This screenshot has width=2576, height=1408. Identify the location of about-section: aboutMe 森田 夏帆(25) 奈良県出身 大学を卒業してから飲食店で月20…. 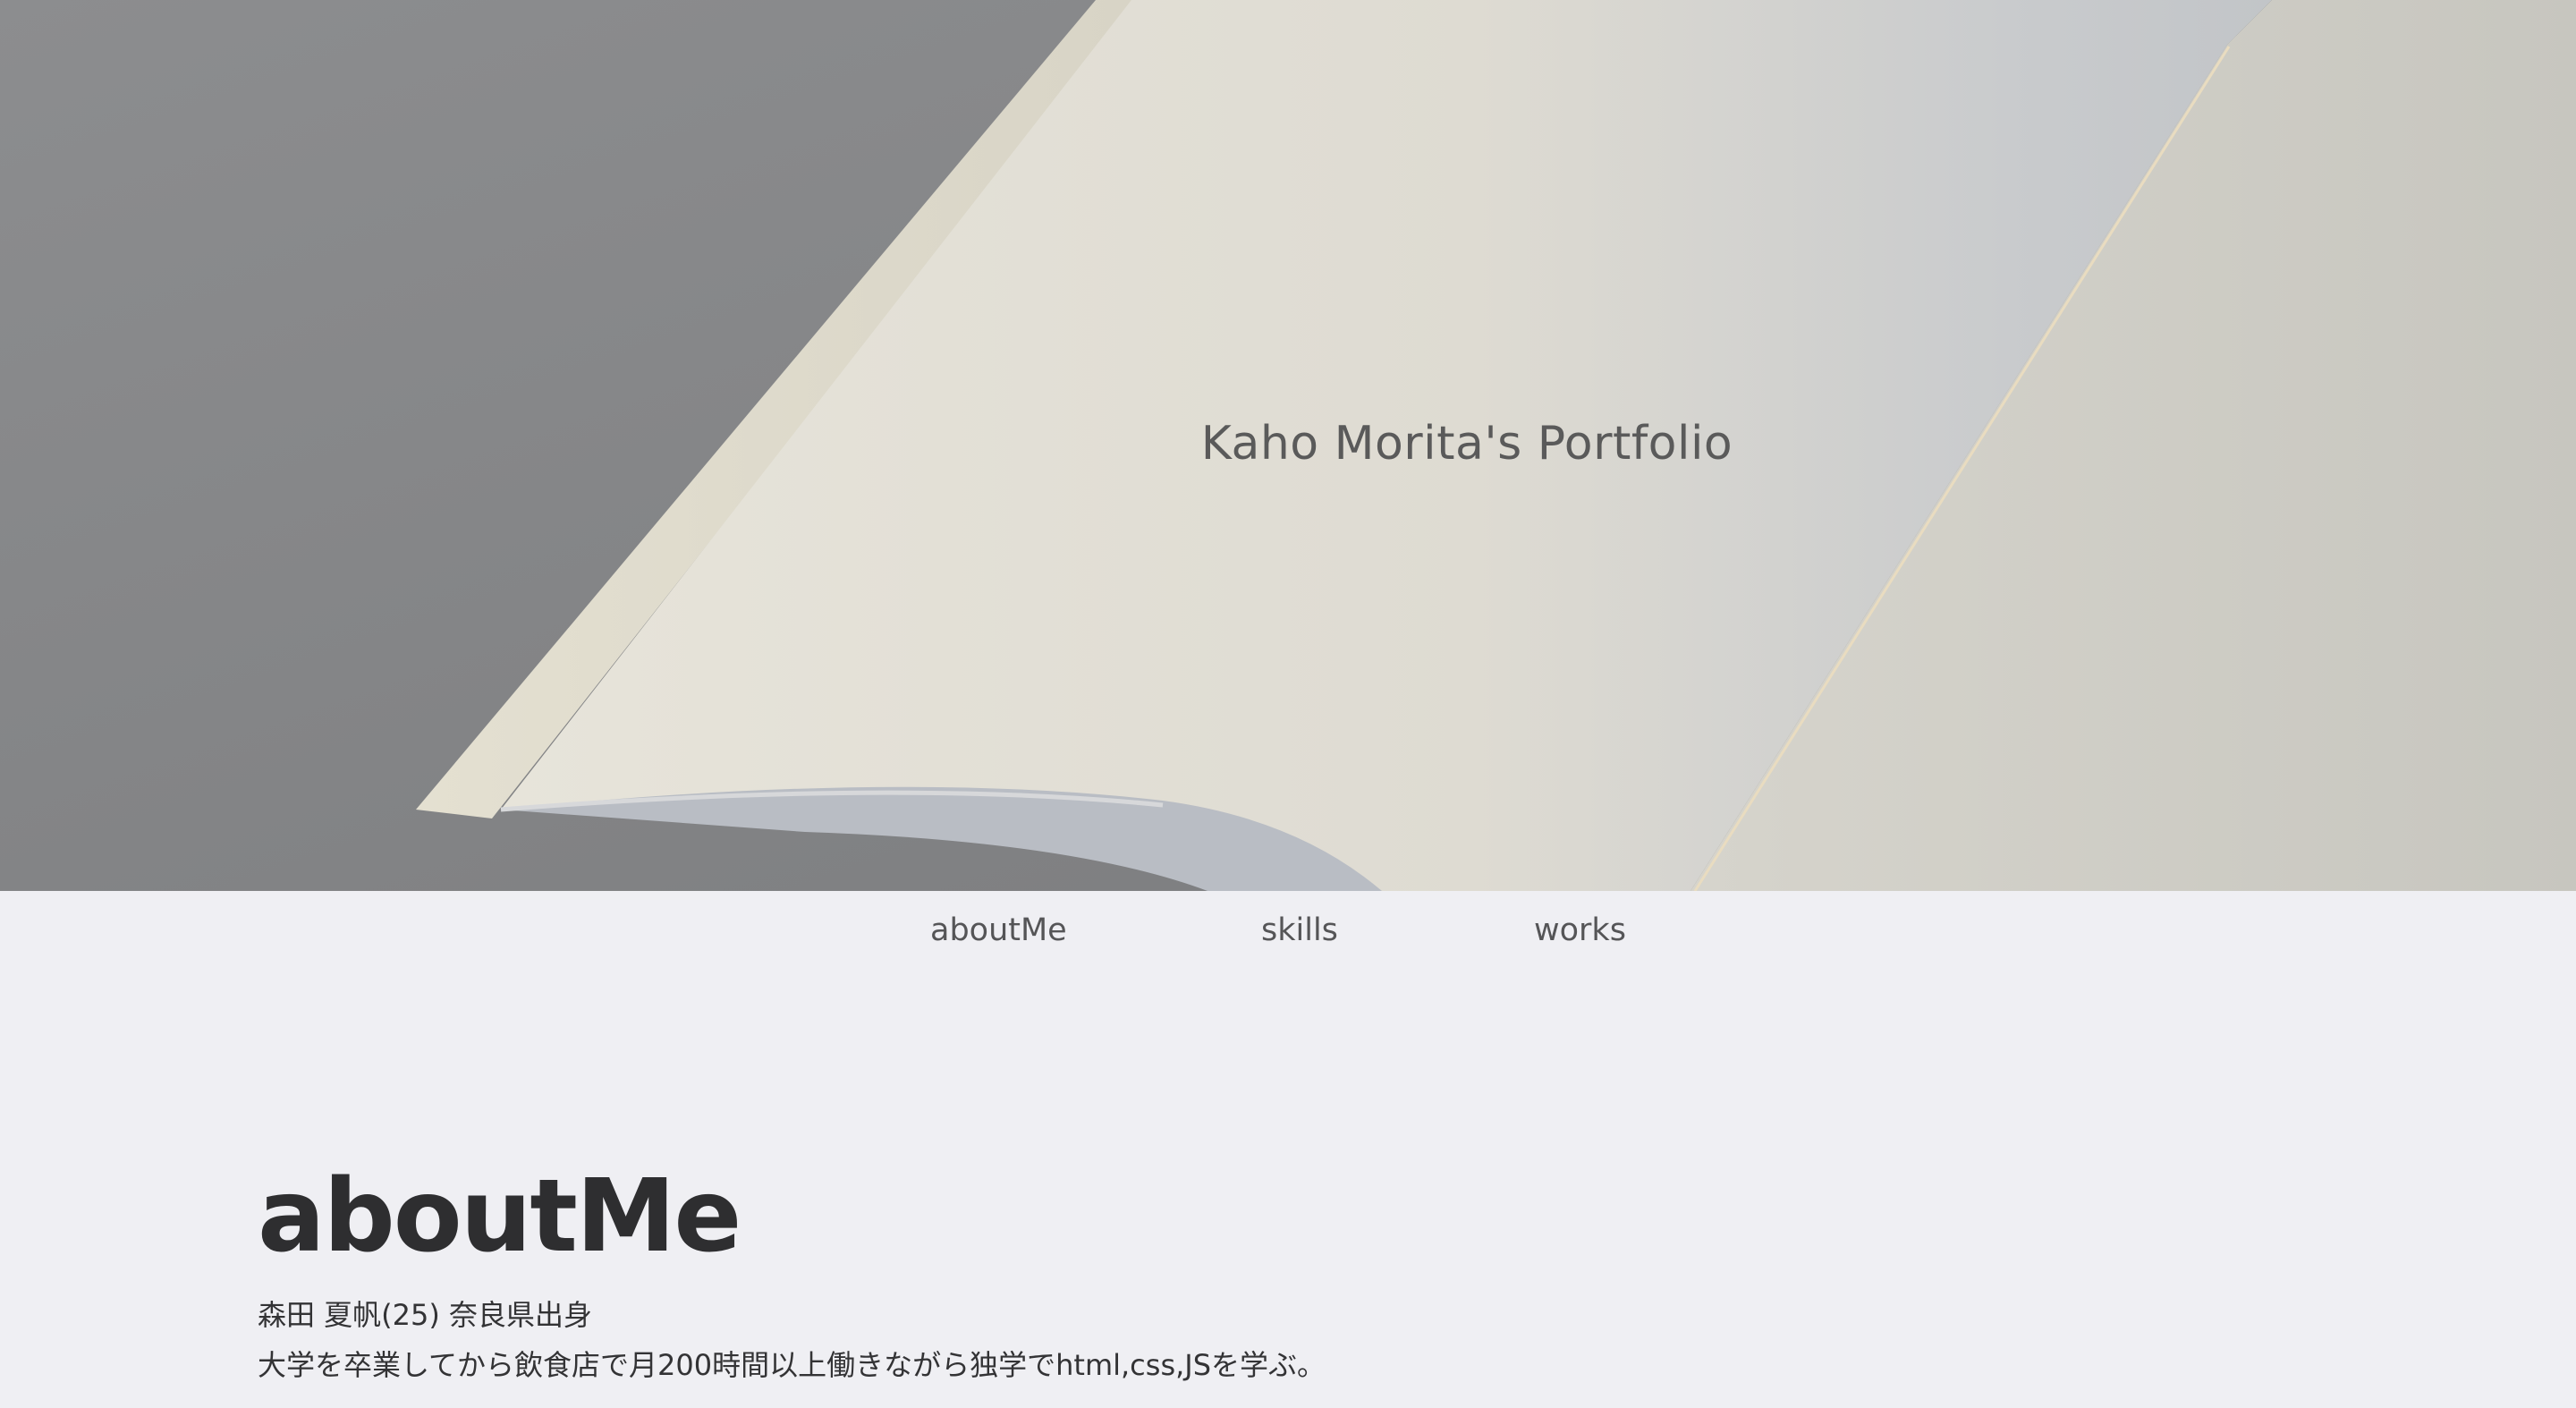
(1286, 1272).